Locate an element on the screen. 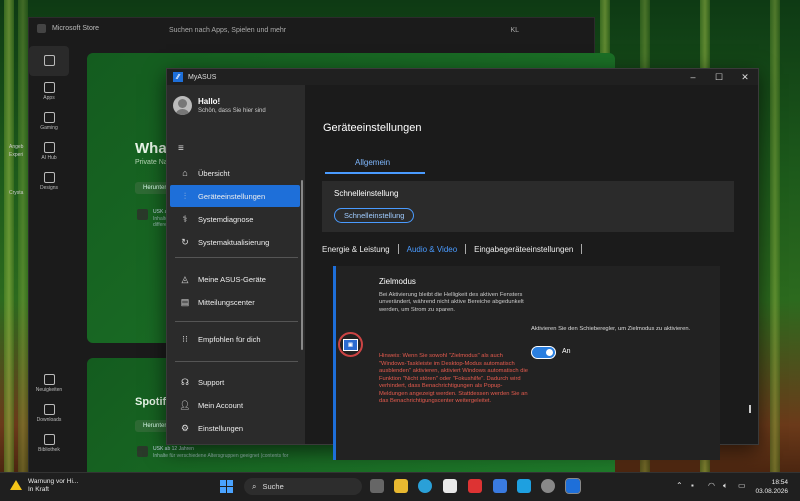 The width and height of the screenshot is (800, 501). edge-browser-icon is located at coordinates (425, 486).